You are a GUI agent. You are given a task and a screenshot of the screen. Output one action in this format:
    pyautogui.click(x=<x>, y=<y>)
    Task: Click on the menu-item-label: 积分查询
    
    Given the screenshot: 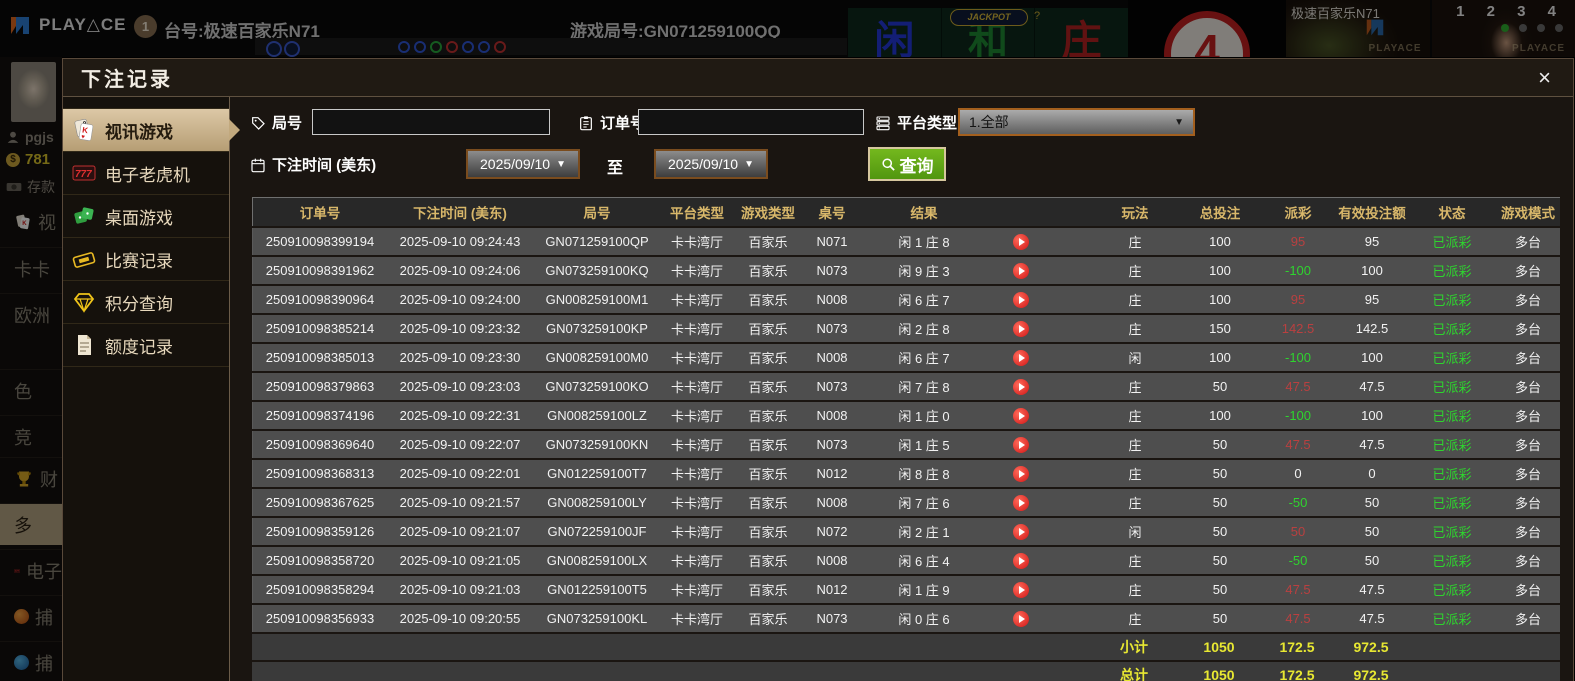 What is the action you would take?
    pyautogui.click(x=139, y=304)
    